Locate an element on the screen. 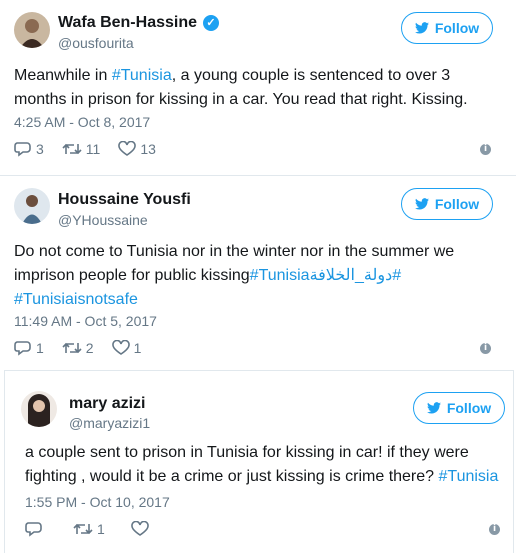  reply-button is located at coordinates (36, 529).